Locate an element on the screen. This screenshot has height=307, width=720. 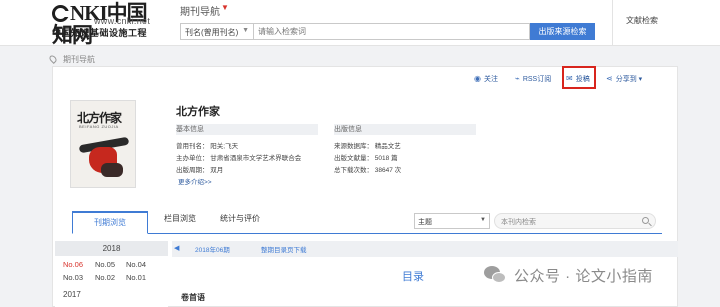
pub-count: 出版文献量： 5018 篇 is located at coordinates (366, 158).